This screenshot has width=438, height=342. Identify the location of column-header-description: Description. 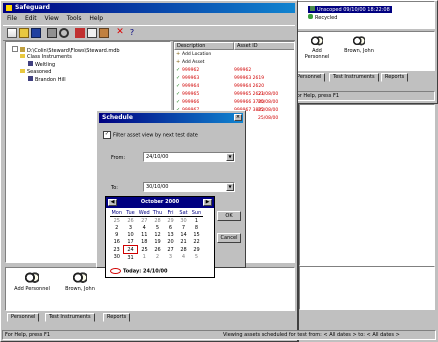
(204, 46).